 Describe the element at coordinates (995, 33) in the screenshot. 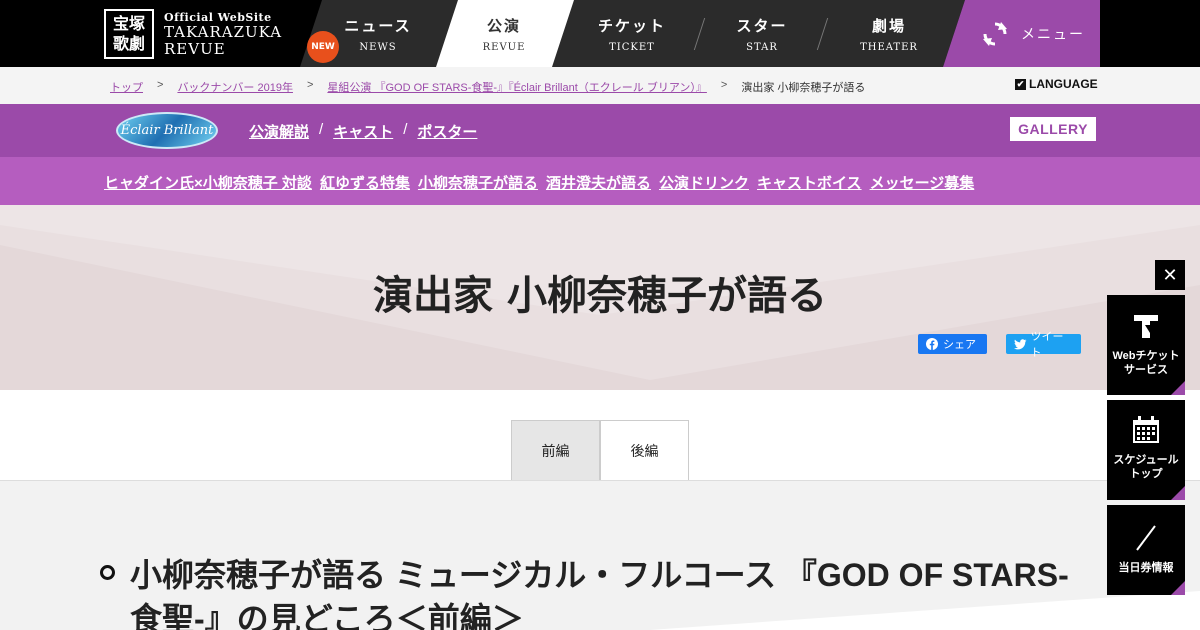

I see `refresh-icon` at that location.